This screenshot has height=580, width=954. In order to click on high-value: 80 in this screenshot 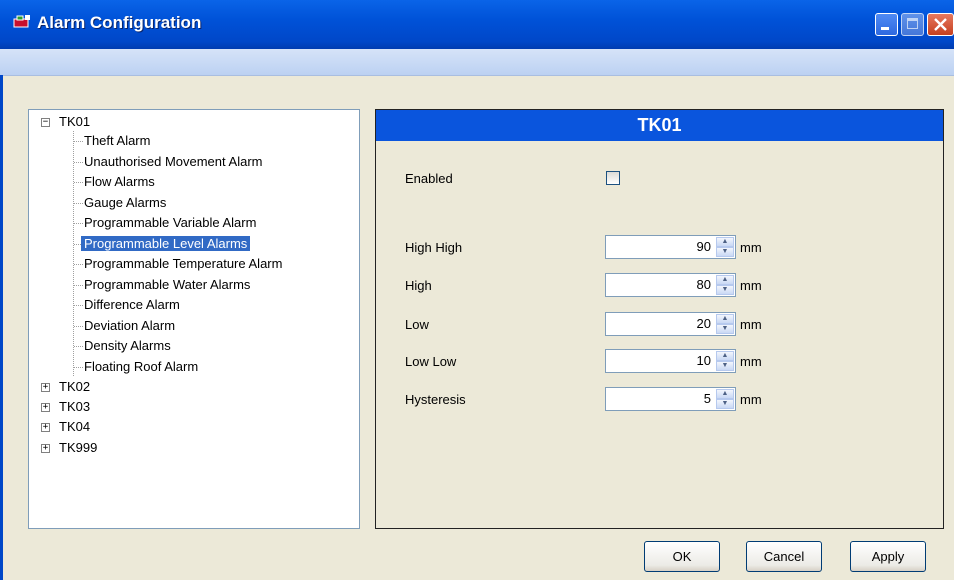, I will do `click(704, 284)`.